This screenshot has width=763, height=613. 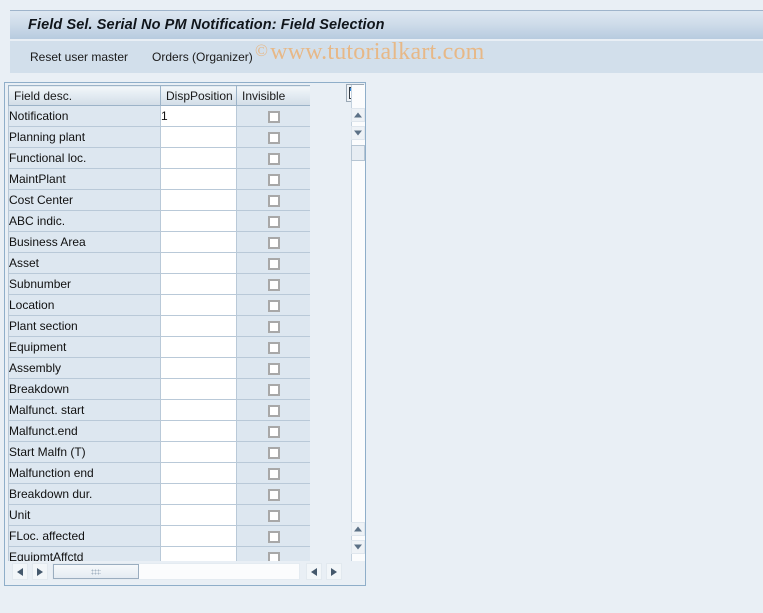 What do you see at coordinates (40, 571) in the screenshot?
I see `scroll-right-icon` at bounding box center [40, 571].